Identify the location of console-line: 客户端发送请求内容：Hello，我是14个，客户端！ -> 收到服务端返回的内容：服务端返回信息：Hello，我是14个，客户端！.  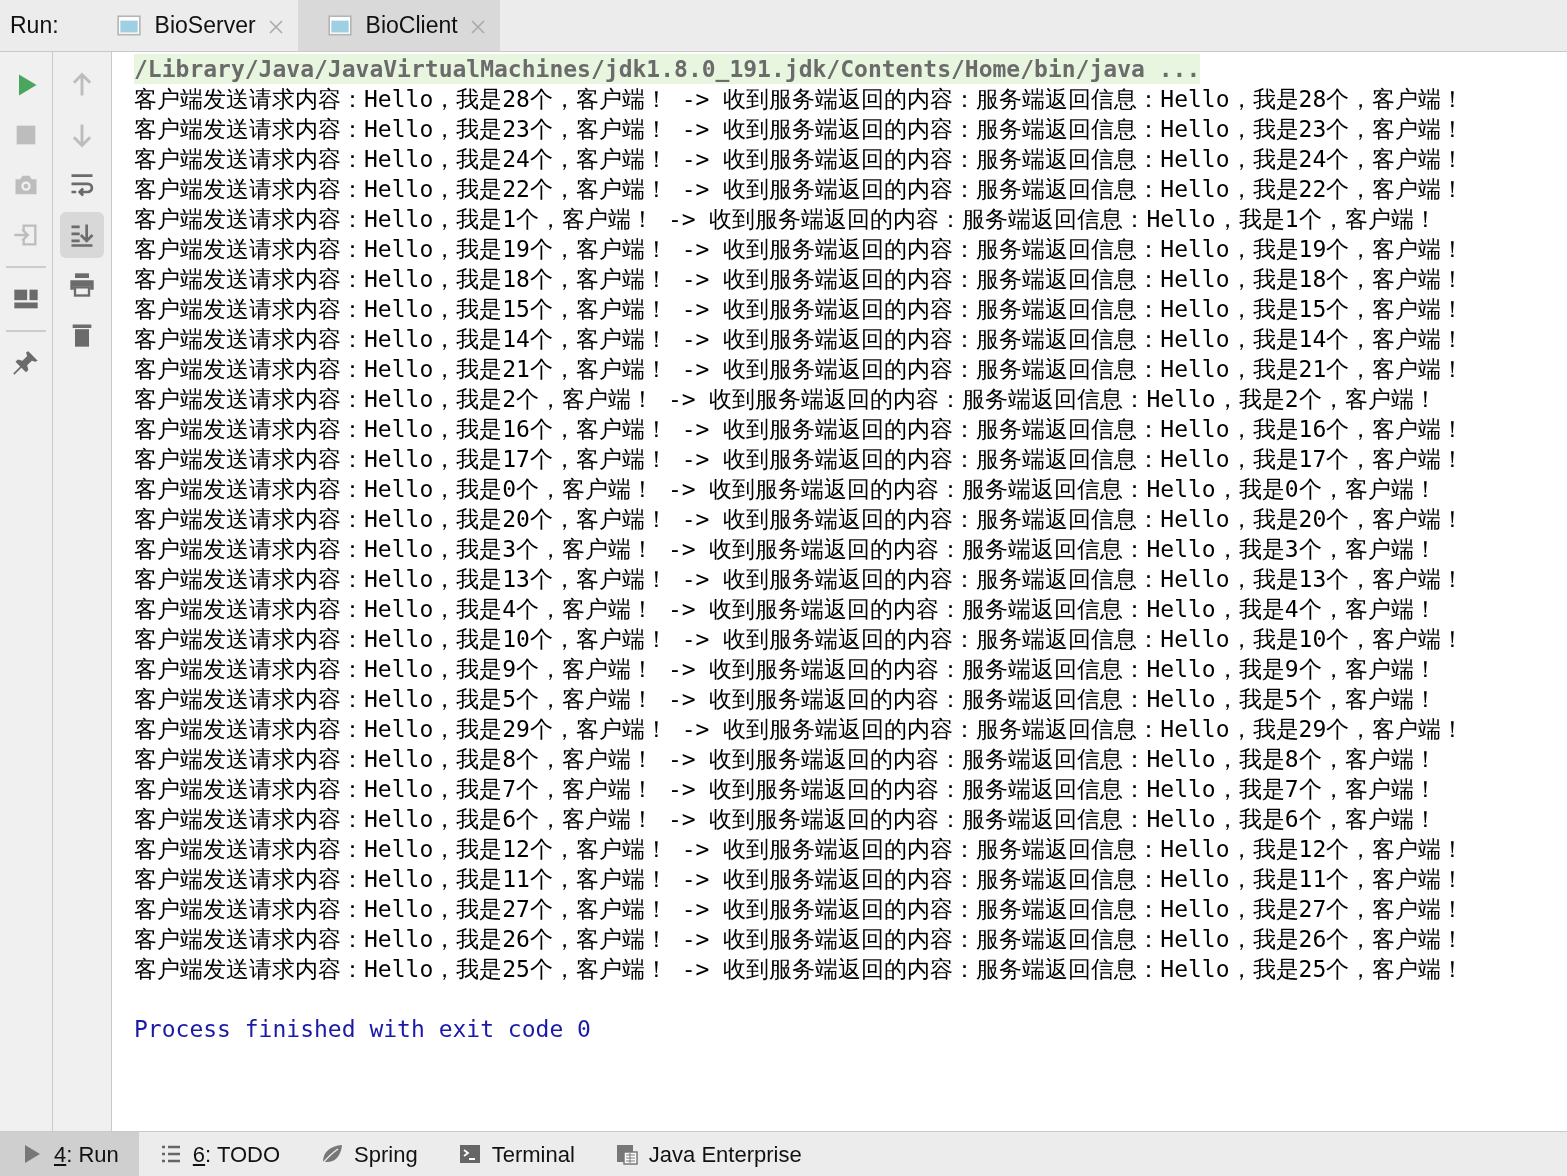
(800, 339).